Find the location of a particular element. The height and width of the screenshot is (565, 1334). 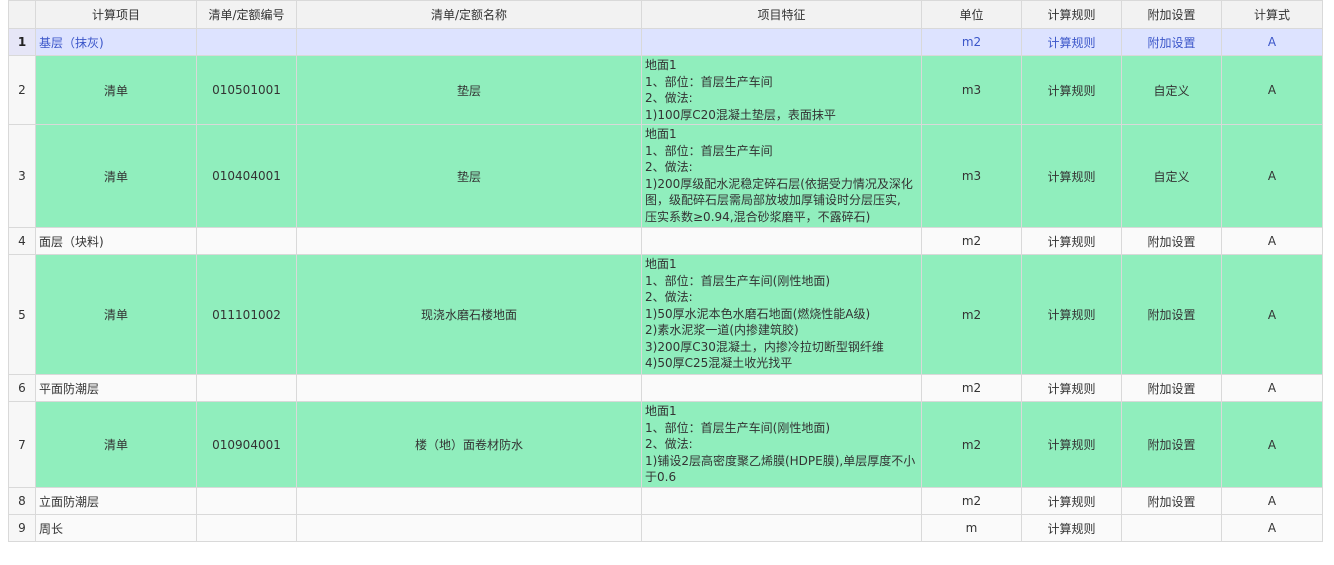

header-formula: 计算式 is located at coordinates (1272, 14).